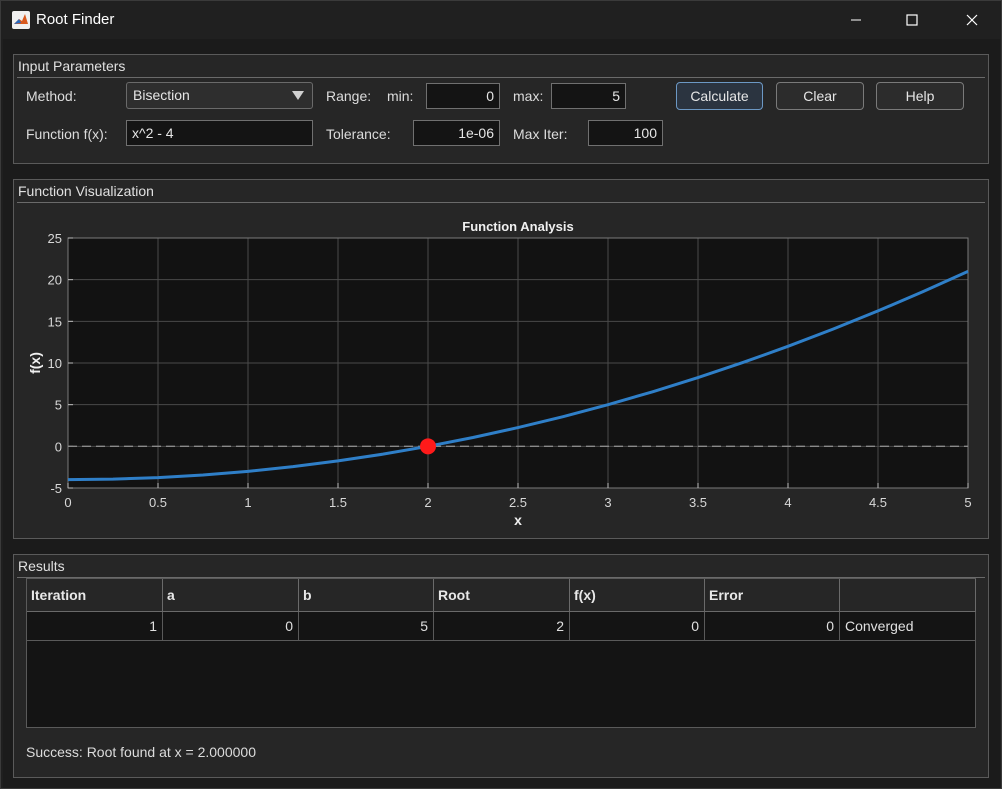  What do you see at coordinates (879, 626) in the screenshot?
I see `cell-status: Converged` at bounding box center [879, 626].